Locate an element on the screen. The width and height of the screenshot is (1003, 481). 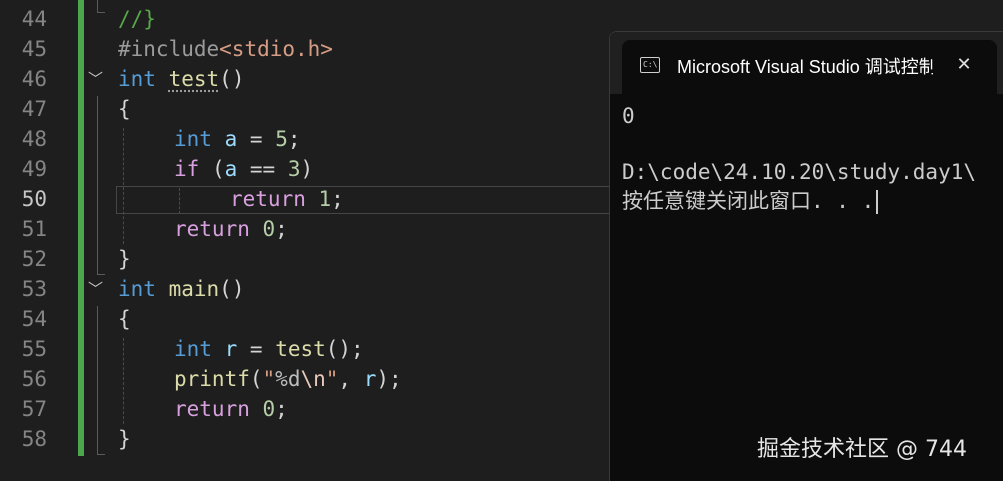
console-output-line: D:\code\24.10.20\study.day1\ is located at coordinates (799, 172).